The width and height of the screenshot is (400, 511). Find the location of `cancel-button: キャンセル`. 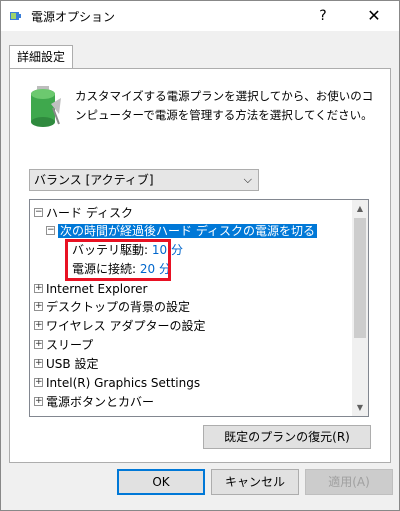

cancel-button: キャンセル is located at coordinates (255, 482).